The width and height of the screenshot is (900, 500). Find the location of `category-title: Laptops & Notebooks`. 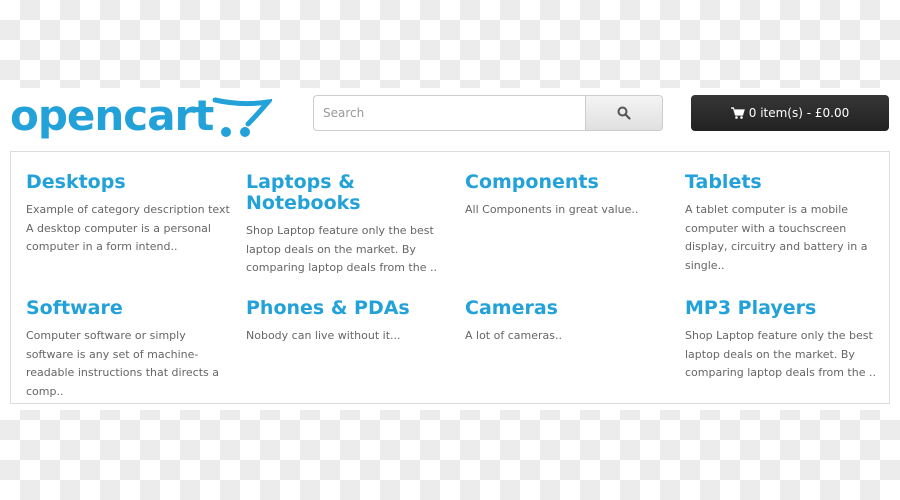

category-title: Laptops & Notebooks is located at coordinates (348, 193).